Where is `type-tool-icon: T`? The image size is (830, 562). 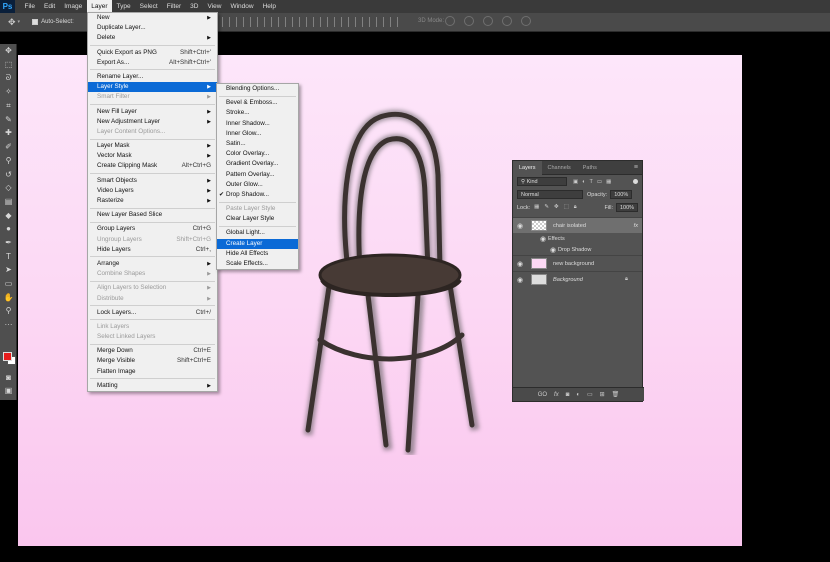
type-tool-icon: T is located at coordinates (8, 256).